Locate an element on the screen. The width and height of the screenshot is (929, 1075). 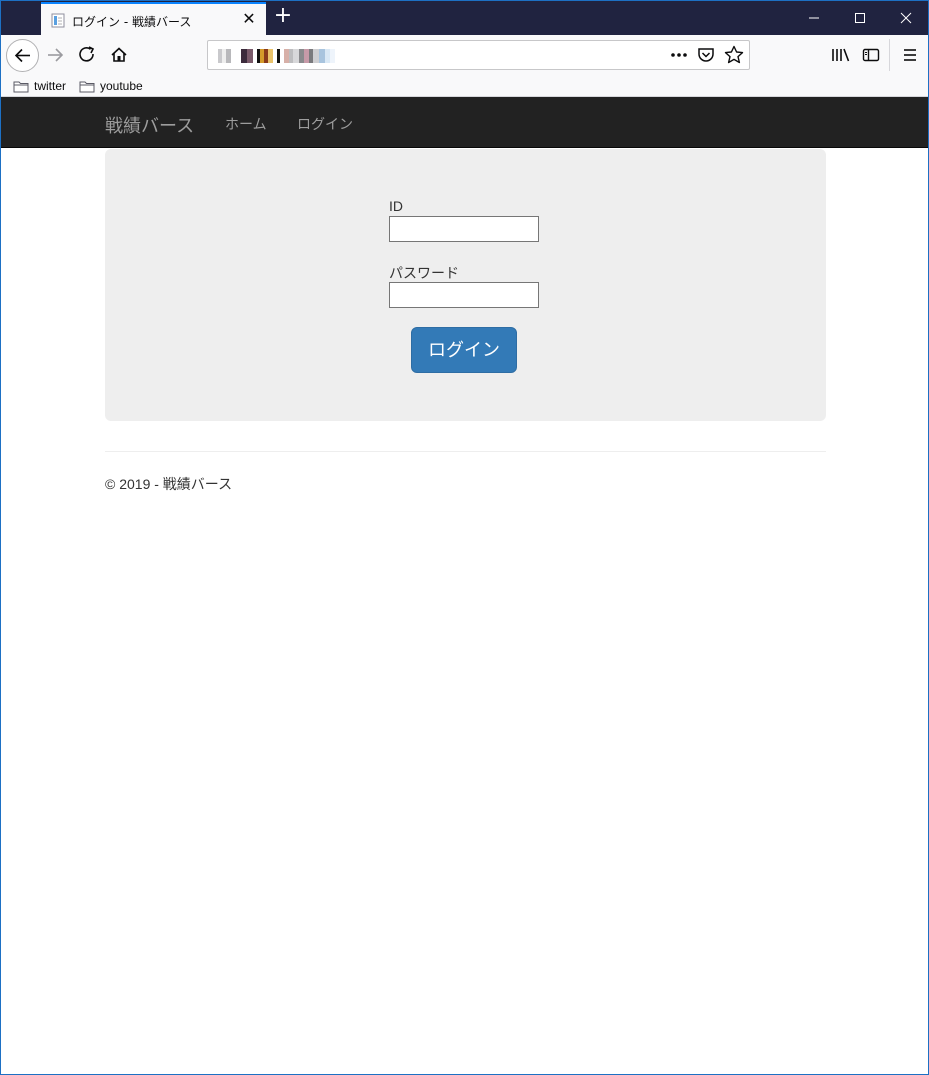
more-dots-icon is located at coordinates (679, 55).